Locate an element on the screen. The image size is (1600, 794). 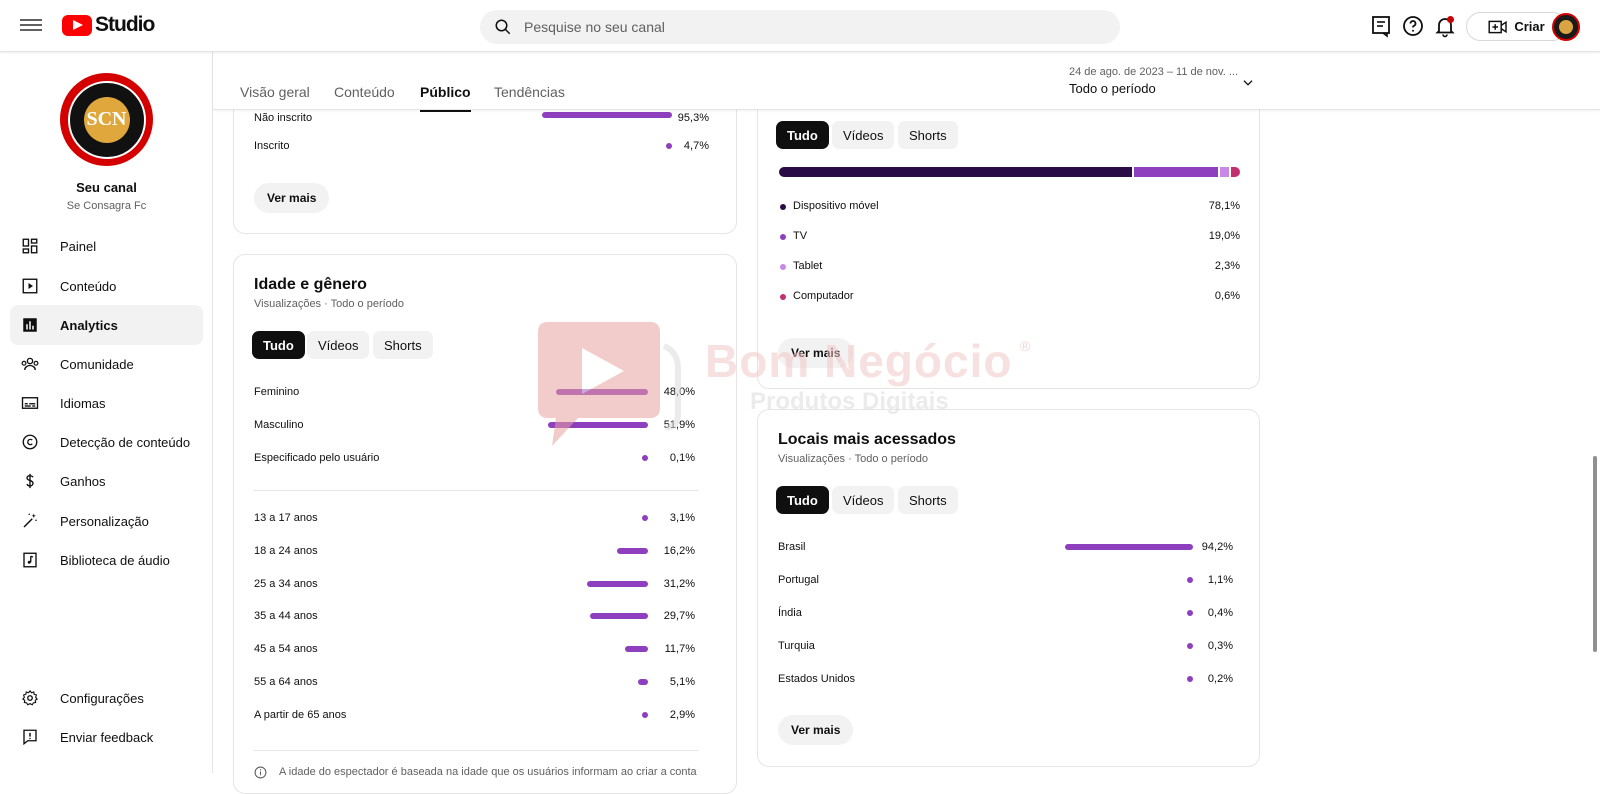
studio-logo: Studio is located at coordinates (108, 25).